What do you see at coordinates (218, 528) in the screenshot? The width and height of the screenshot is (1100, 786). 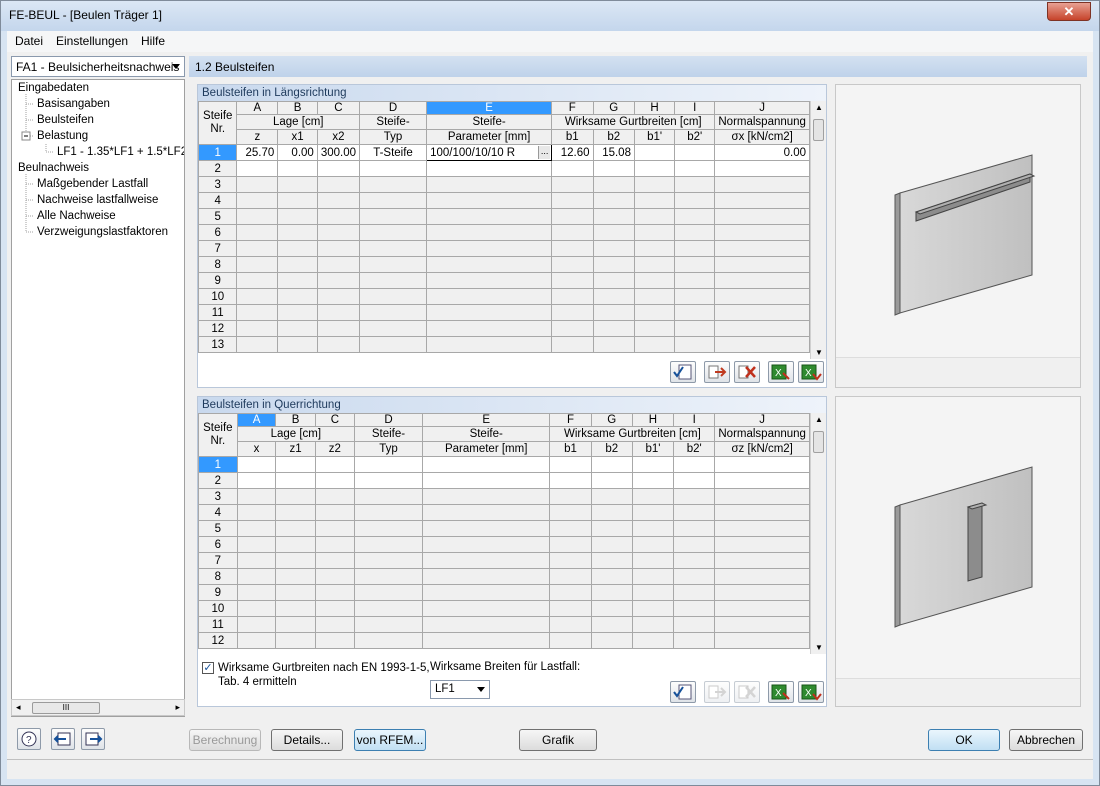 I see `row-number: 5` at bounding box center [218, 528].